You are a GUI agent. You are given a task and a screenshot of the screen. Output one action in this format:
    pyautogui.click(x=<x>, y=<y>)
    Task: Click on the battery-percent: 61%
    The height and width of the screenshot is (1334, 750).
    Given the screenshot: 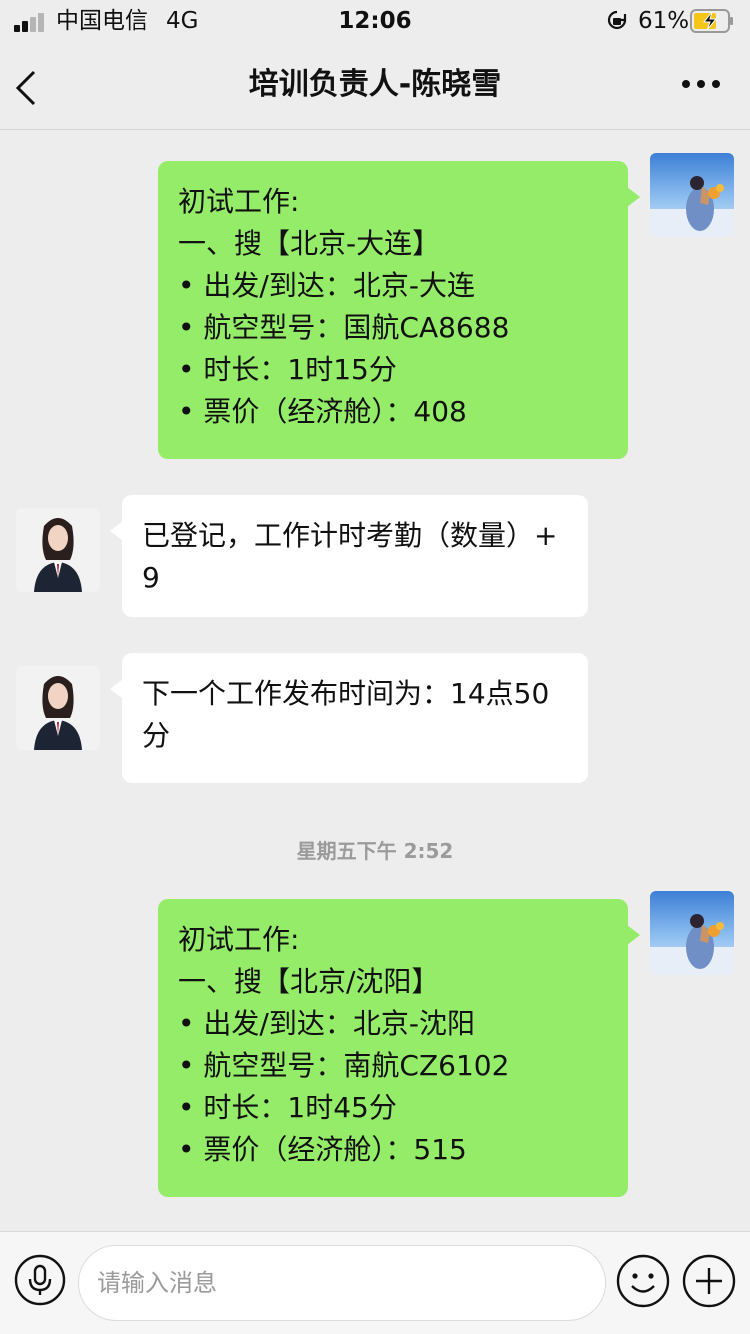 What is the action you would take?
    pyautogui.click(x=664, y=21)
    